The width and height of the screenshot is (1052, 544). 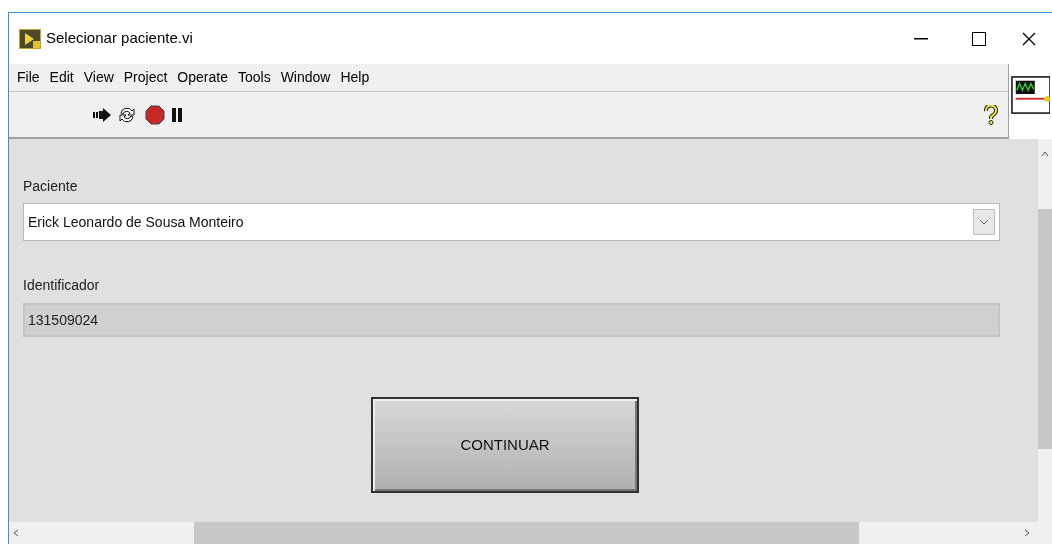 I want to click on vertical-scrollbar, so click(x=1045, y=330).